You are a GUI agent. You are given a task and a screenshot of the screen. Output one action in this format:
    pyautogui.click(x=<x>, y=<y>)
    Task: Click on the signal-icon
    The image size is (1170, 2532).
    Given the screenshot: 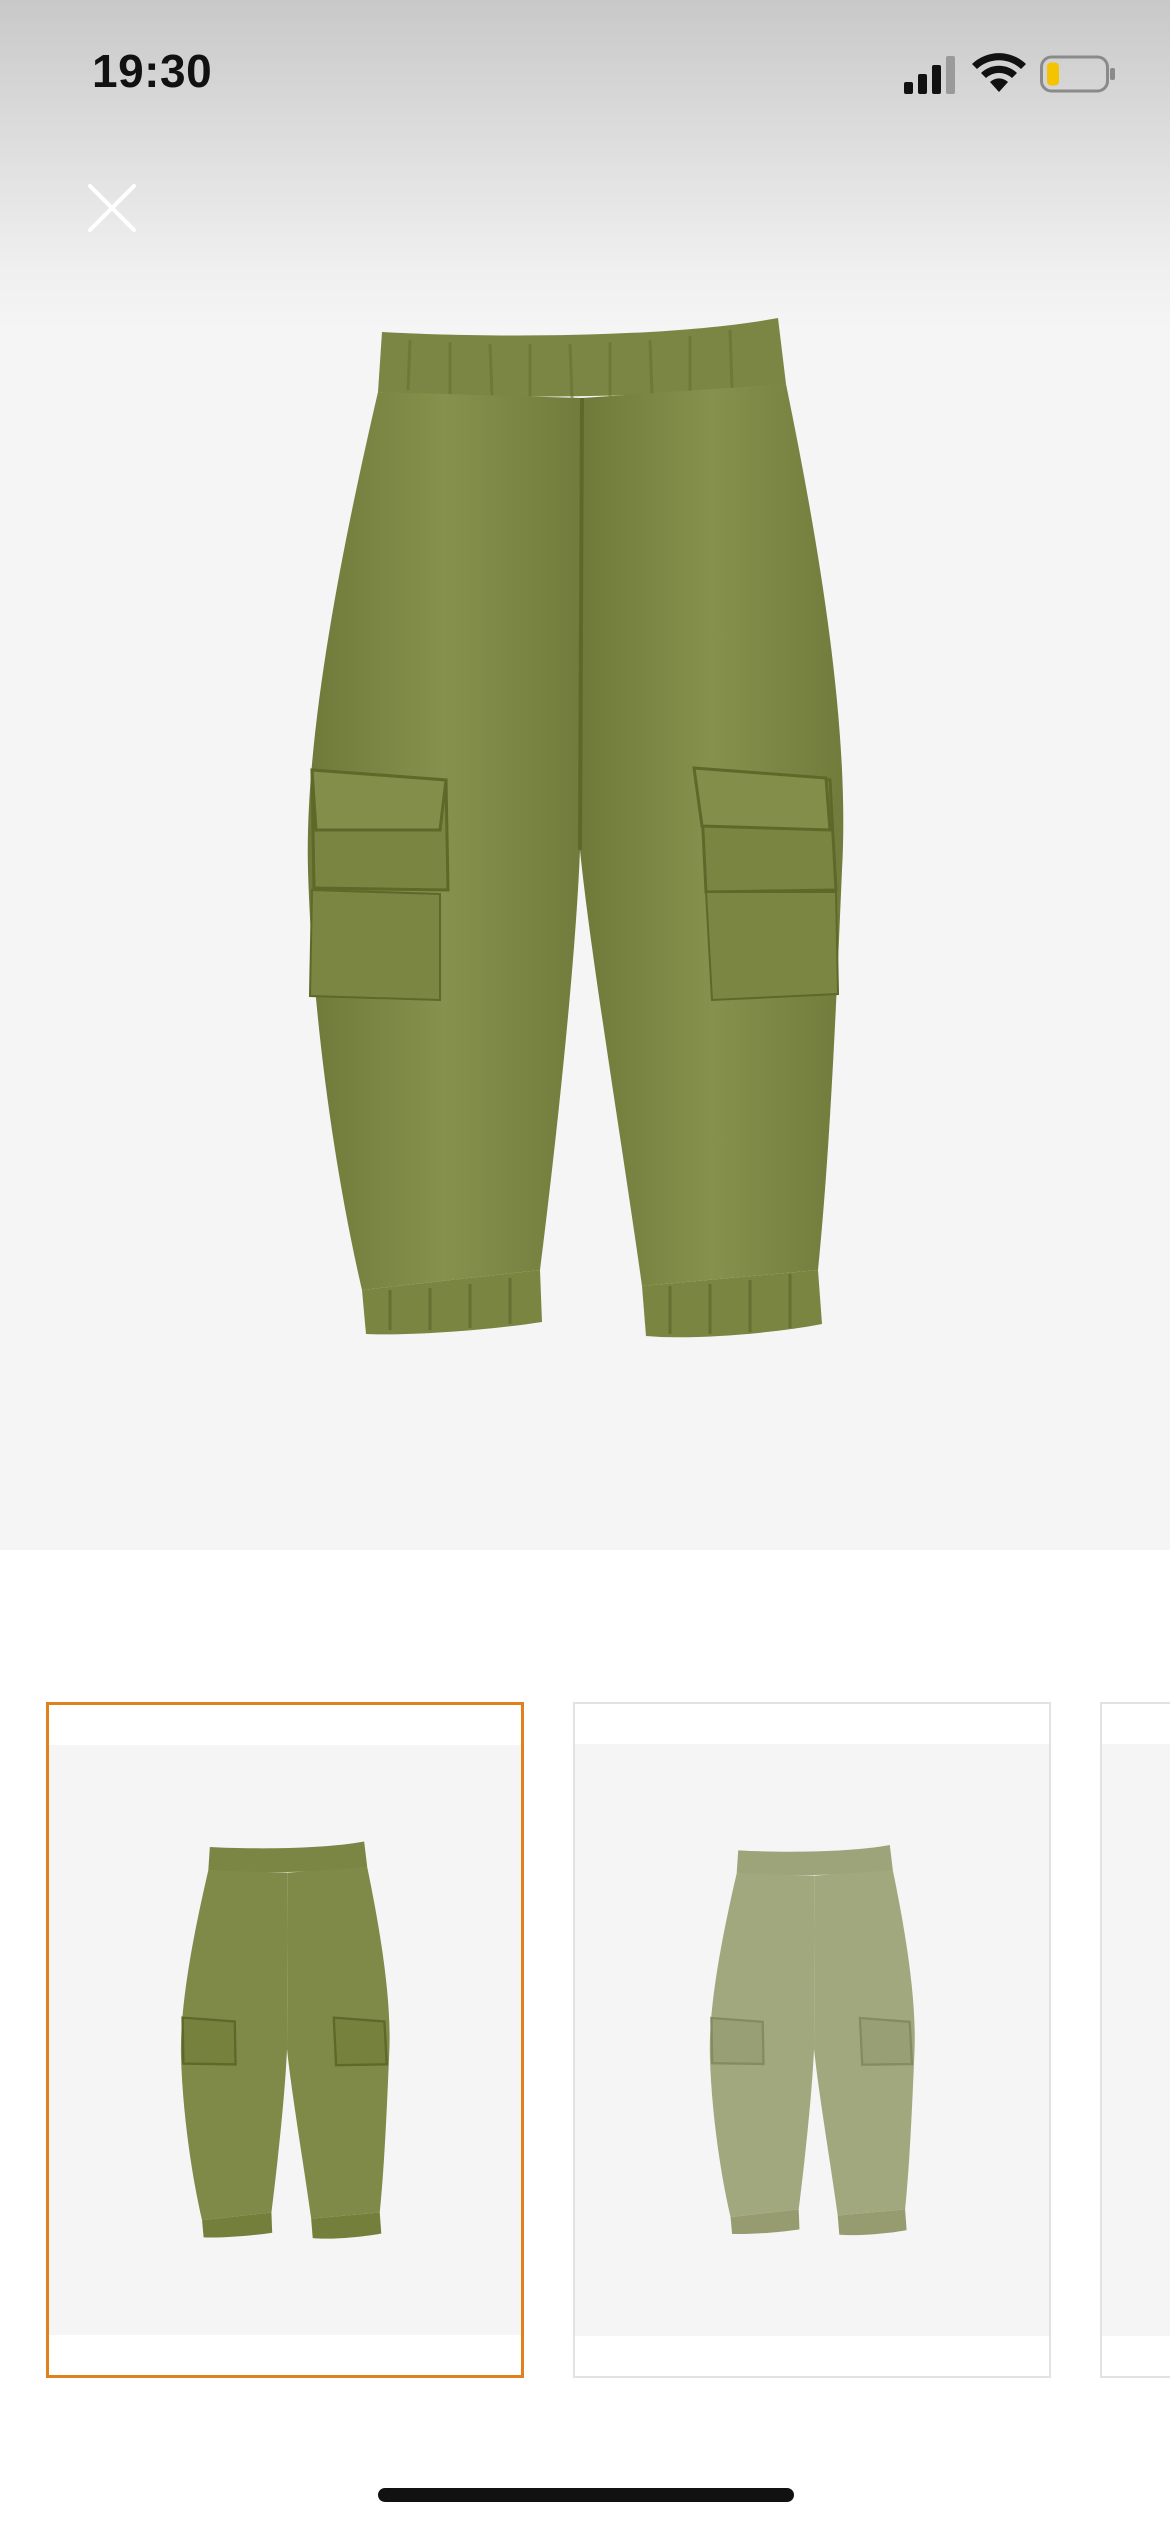 What is the action you would take?
    pyautogui.click(x=929, y=75)
    